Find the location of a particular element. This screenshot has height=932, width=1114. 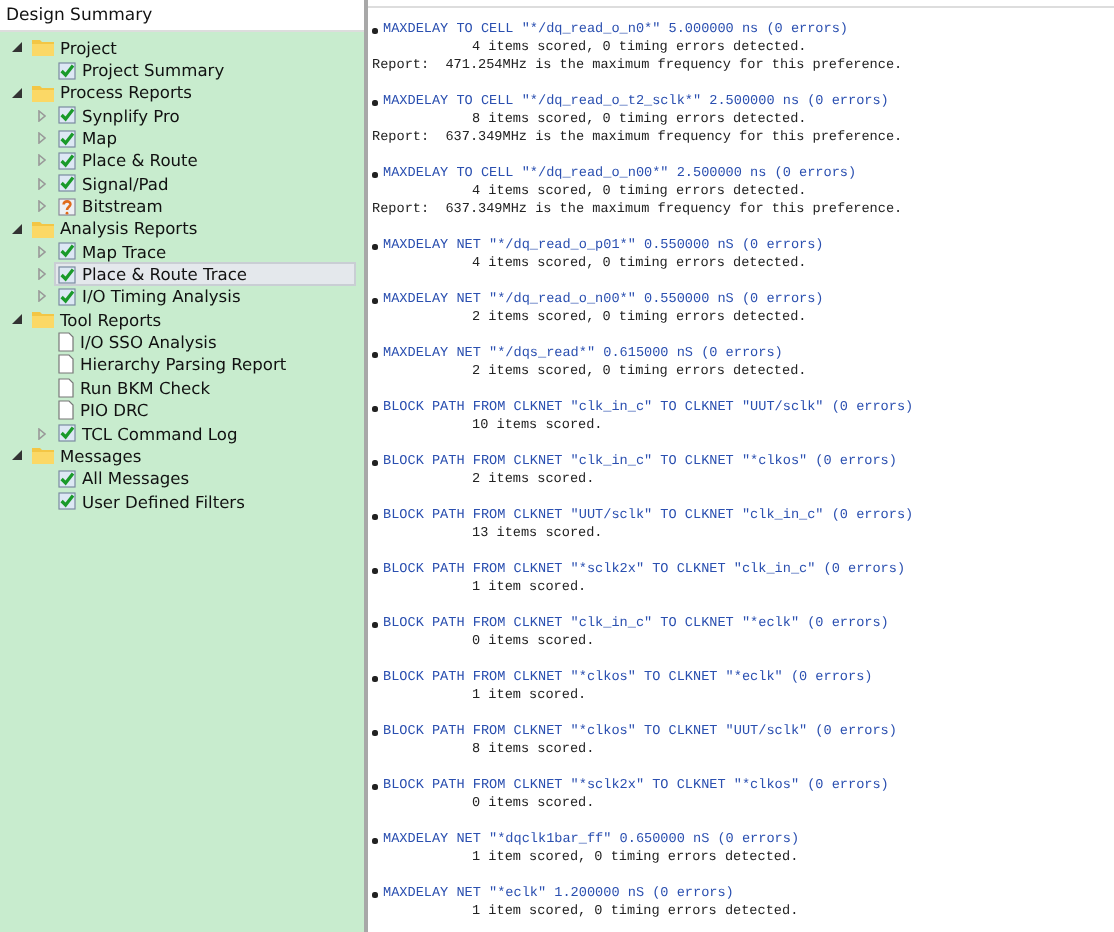

tree-item: Place & Route is located at coordinates (205, 160).